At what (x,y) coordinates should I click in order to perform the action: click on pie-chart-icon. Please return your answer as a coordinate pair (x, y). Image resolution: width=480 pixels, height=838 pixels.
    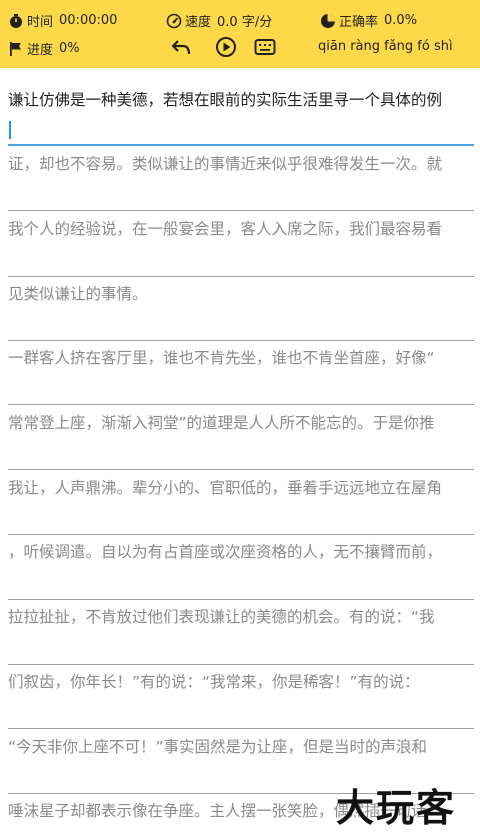
    Looking at the image, I should click on (328, 21).